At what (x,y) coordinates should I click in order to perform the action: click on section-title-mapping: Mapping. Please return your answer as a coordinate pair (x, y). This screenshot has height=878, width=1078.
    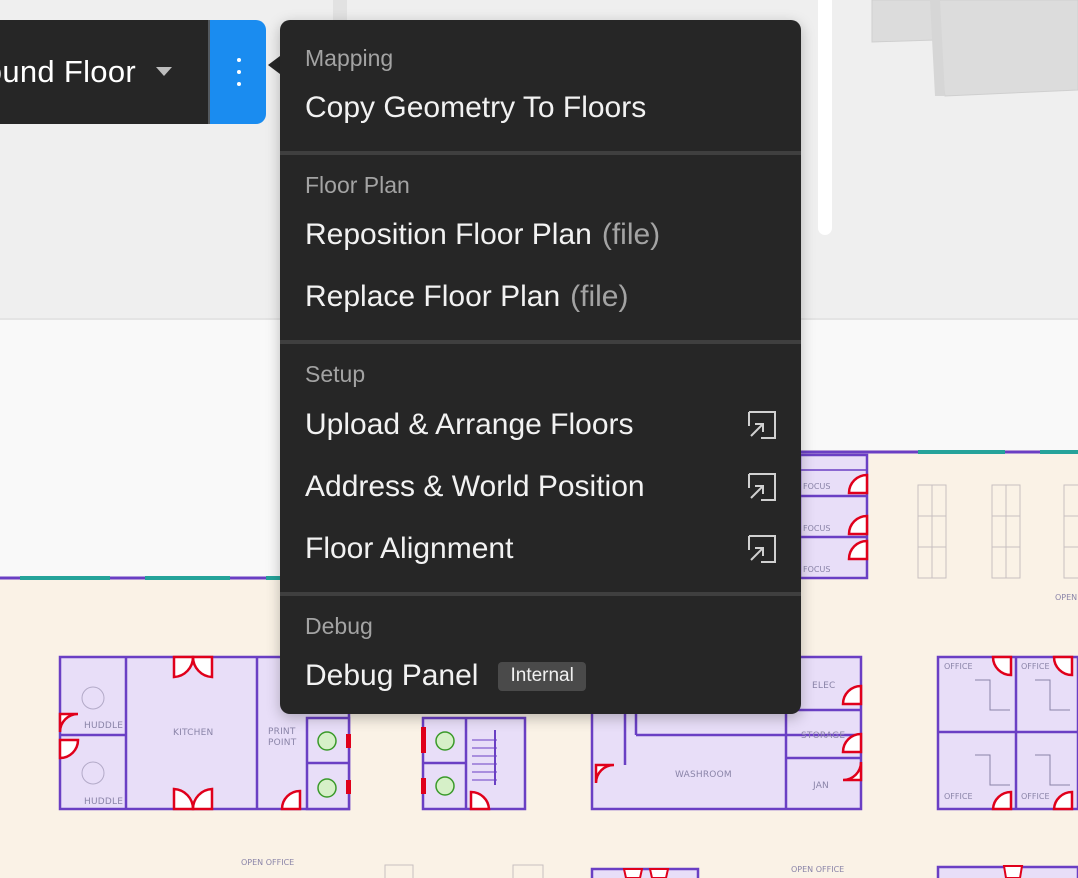
    Looking at the image, I should click on (349, 58).